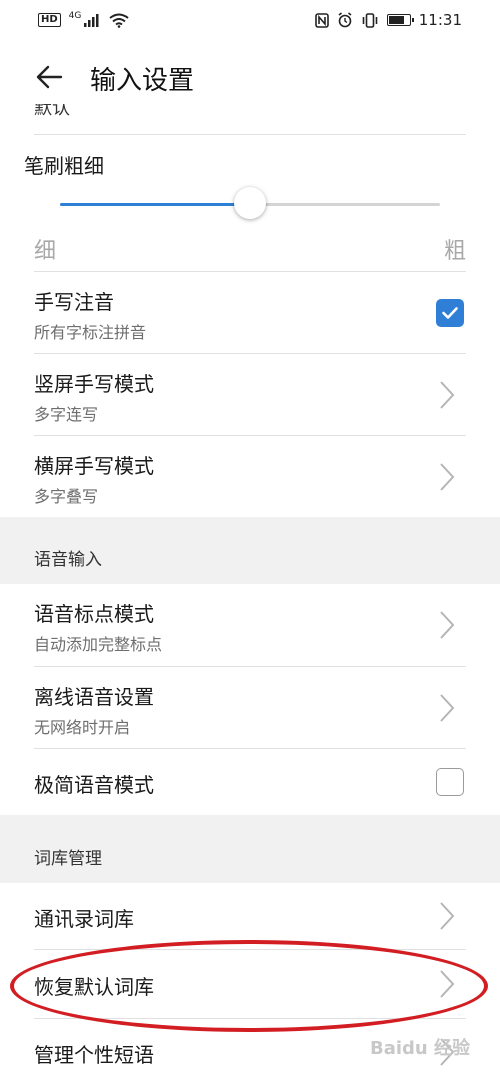 The width and height of the screenshot is (500, 1084). What do you see at coordinates (345, 20) in the screenshot?
I see `alarm-icon` at bounding box center [345, 20].